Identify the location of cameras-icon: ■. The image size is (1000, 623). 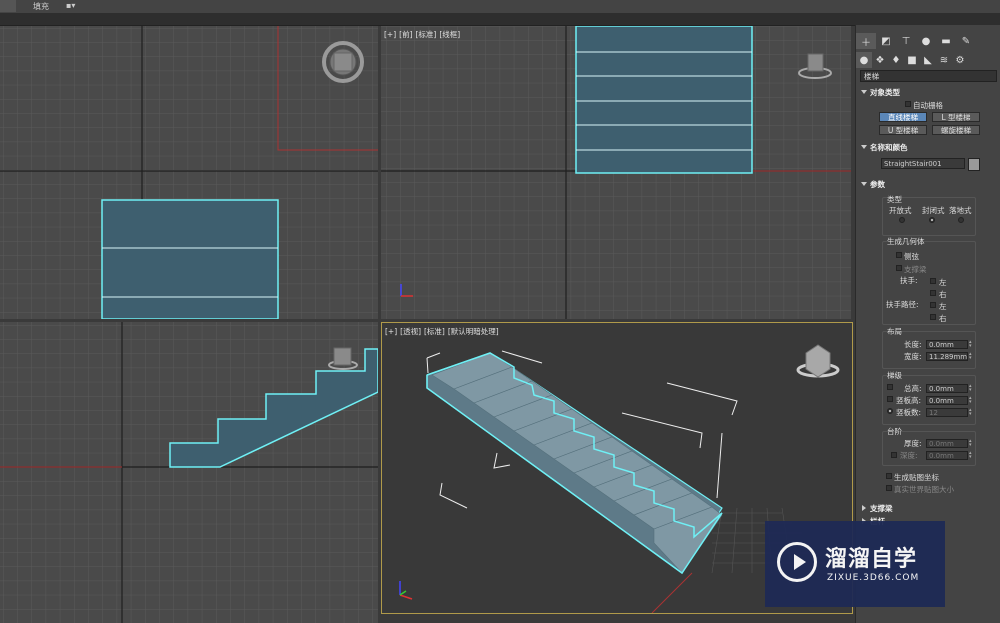
(912, 60).